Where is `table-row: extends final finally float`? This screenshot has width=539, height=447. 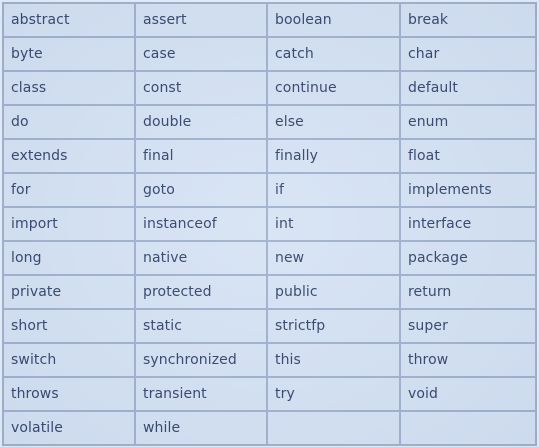 table-row: extends final finally float is located at coordinates (269, 156).